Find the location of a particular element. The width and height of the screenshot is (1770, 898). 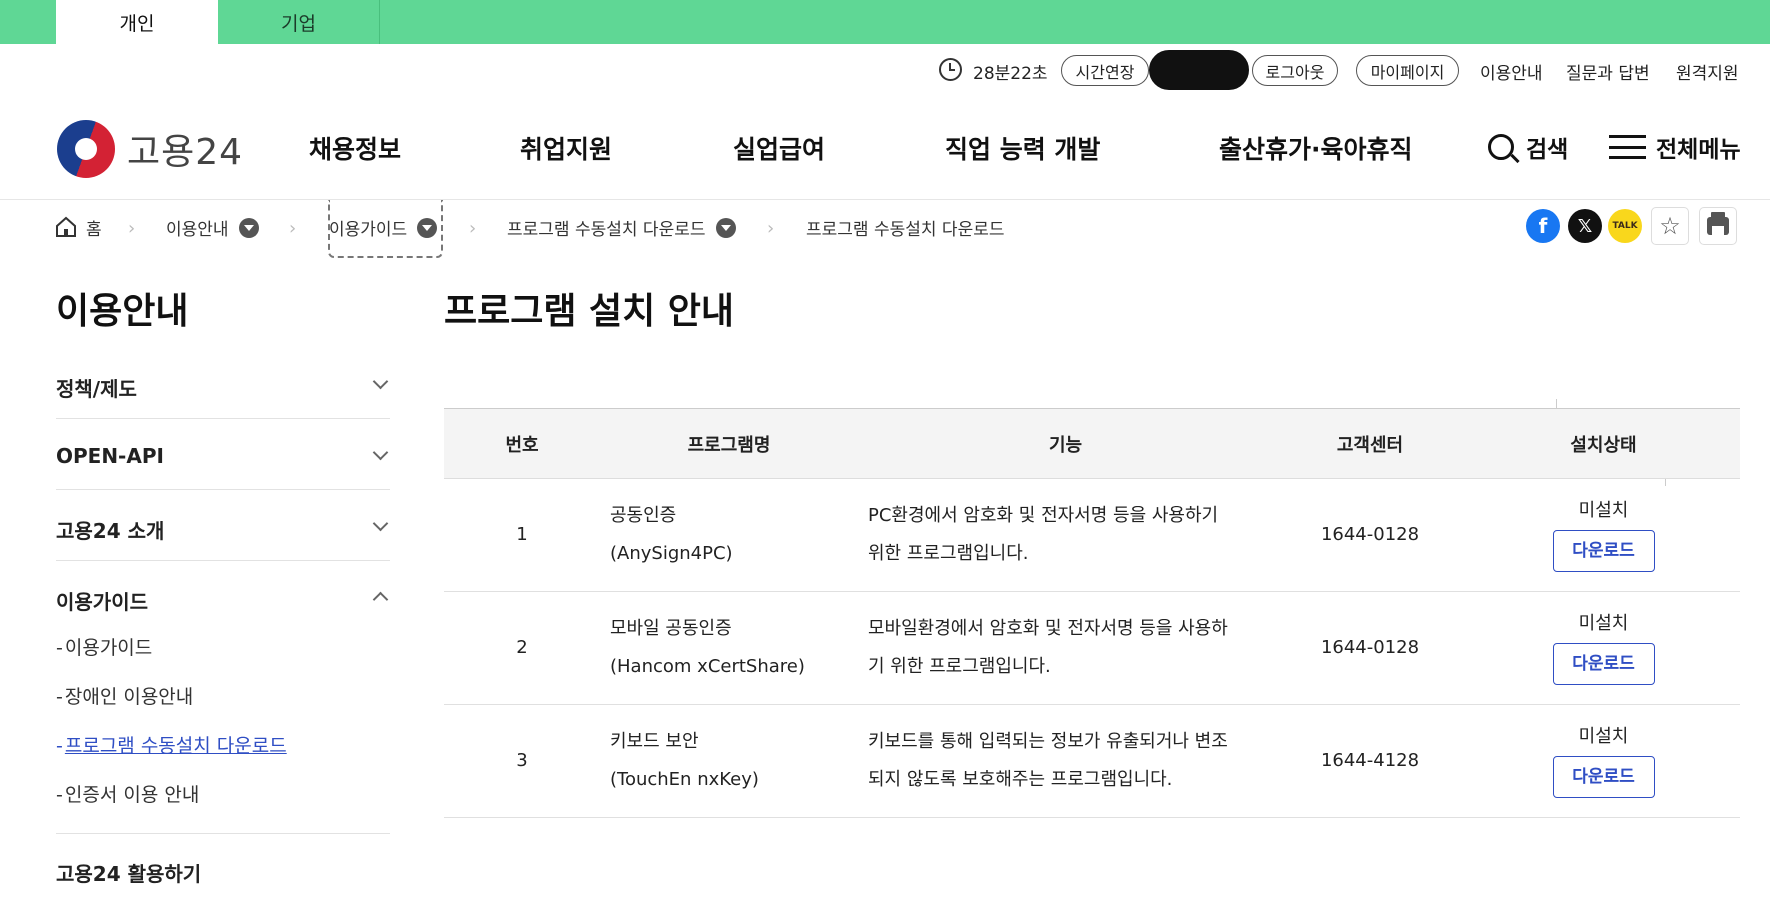

function-line: 키보드를 통해 입력되는 정보가 유출되거나 변조 is located at coordinates (1048, 741).